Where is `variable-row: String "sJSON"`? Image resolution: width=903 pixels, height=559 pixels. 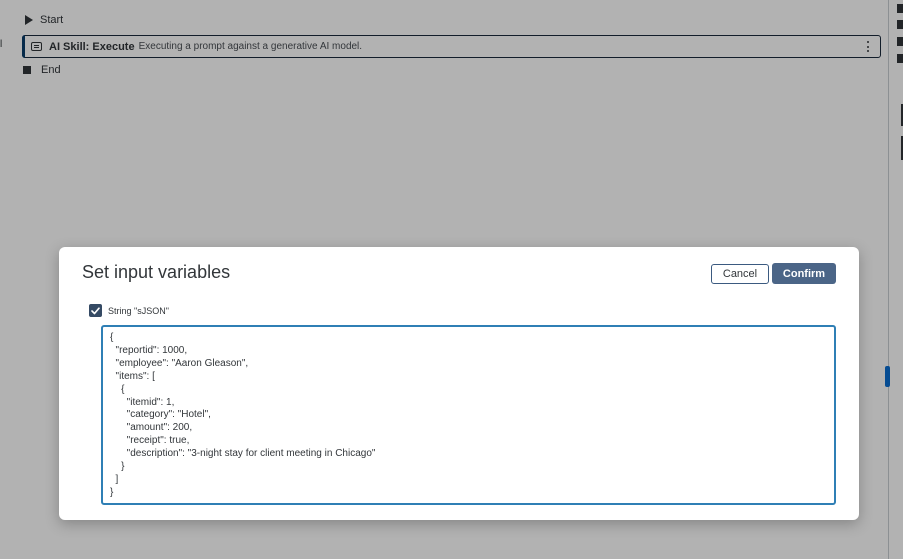 variable-row: String "sJSON" is located at coordinates (129, 310).